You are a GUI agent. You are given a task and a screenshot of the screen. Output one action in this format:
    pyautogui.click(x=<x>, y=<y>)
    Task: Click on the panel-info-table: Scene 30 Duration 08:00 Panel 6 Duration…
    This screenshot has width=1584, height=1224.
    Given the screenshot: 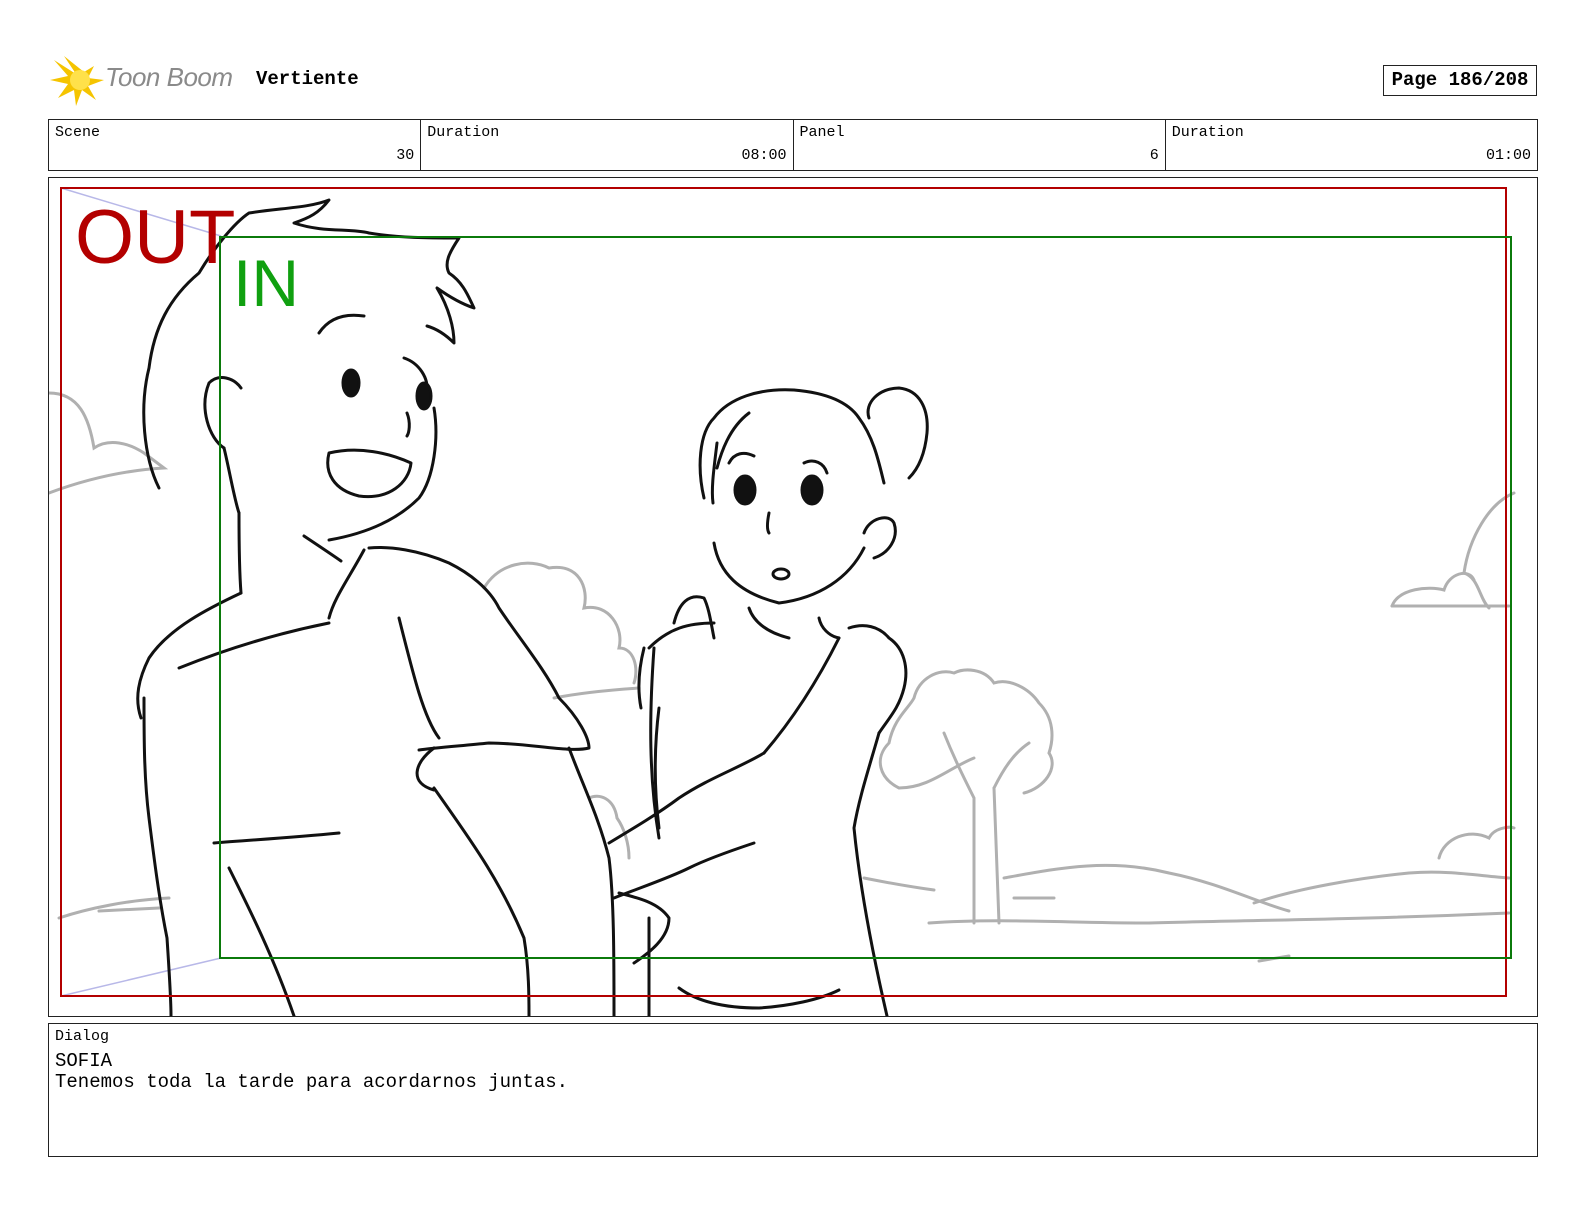 What is the action you would take?
    pyautogui.click(x=793, y=145)
    